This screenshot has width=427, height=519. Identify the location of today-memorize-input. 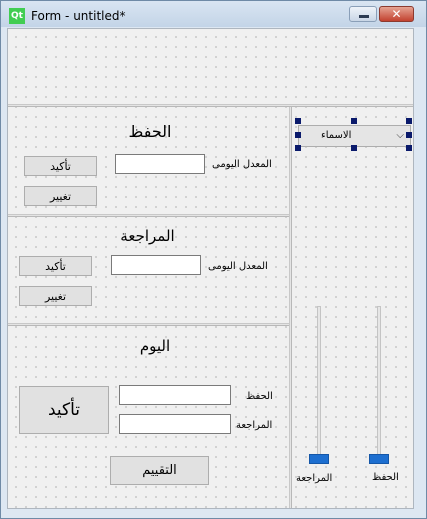
(175, 395).